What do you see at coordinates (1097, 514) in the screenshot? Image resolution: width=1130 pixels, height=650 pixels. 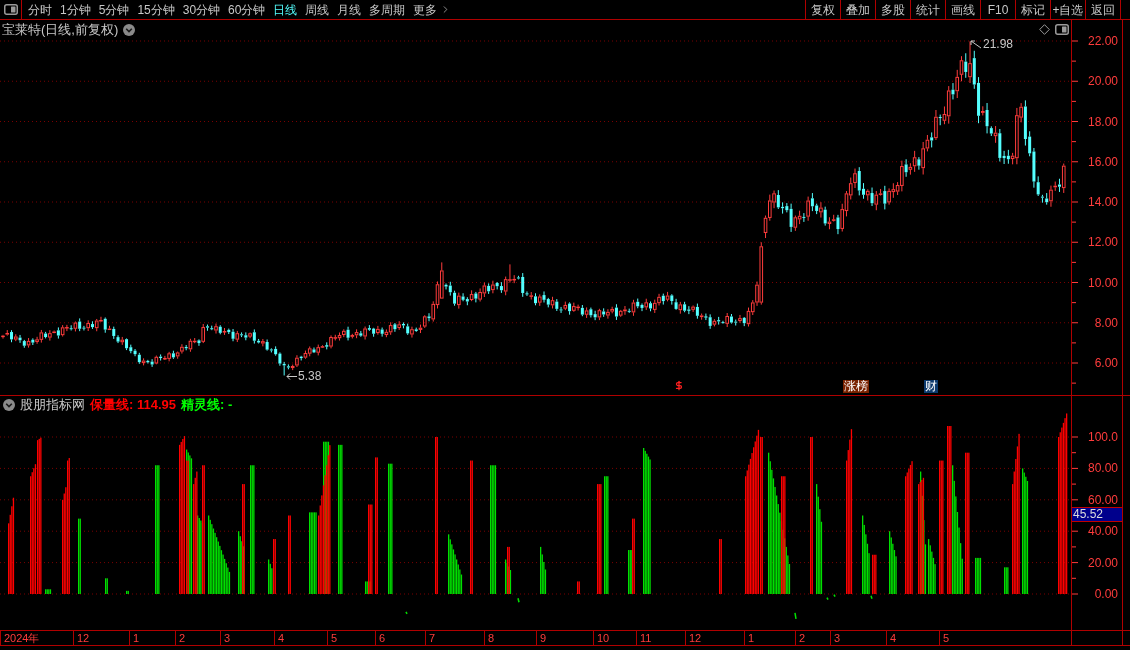 I see `current-value-marker: 45.52` at bounding box center [1097, 514].